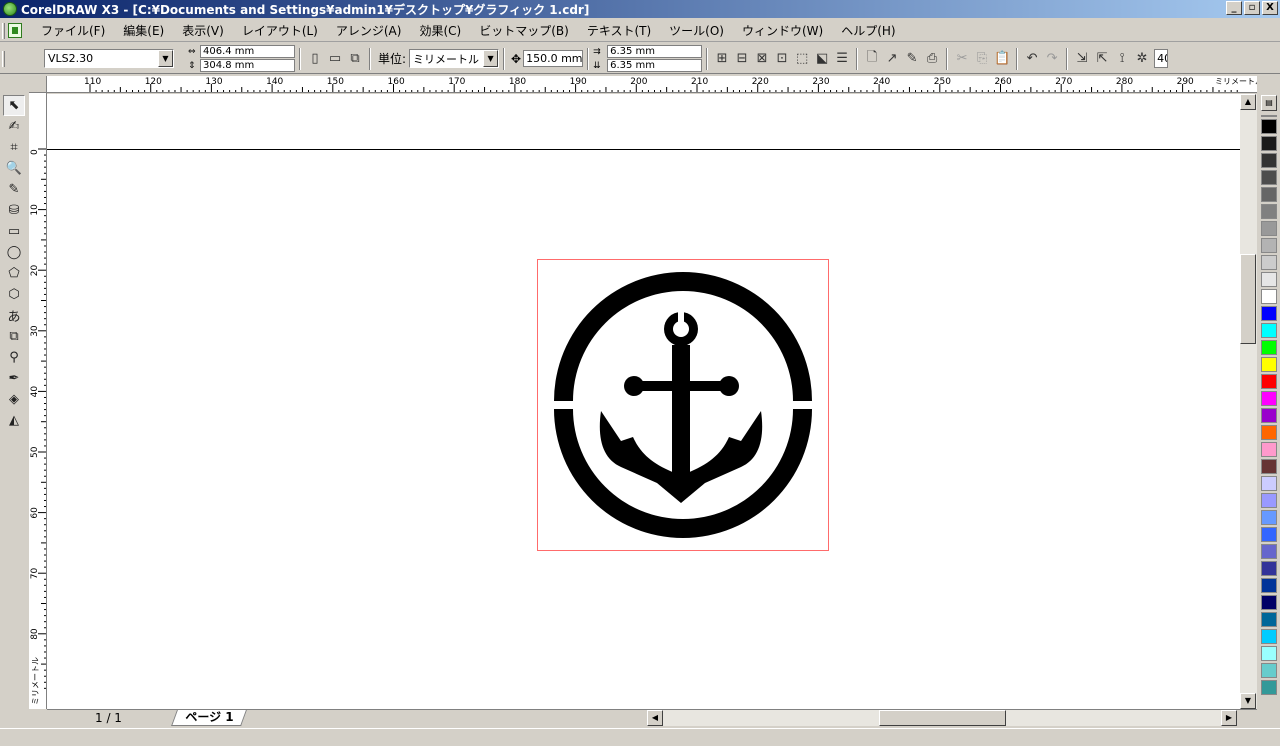 The image size is (1280, 746). What do you see at coordinates (14, 126) in the screenshot?
I see `shape-tool-icon: ✍` at bounding box center [14, 126].